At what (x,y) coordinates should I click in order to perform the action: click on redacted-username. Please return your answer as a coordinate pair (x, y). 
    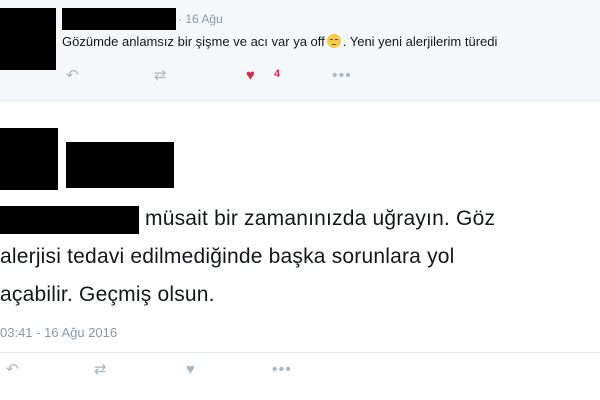
    Looking at the image, I should click on (119, 19).